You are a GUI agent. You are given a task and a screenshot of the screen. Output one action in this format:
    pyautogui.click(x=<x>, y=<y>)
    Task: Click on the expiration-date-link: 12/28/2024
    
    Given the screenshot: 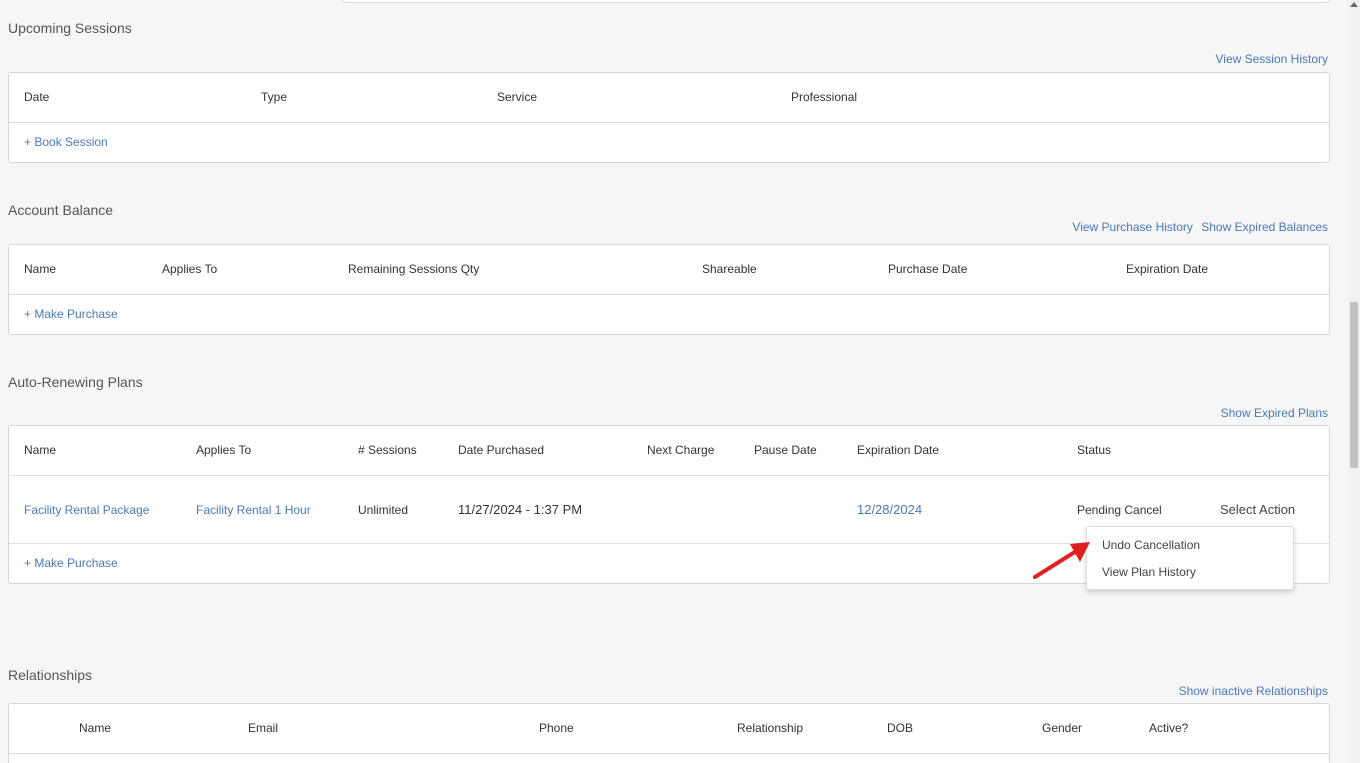 What is the action you would take?
    pyautogui.click(x=889, y=509)
    